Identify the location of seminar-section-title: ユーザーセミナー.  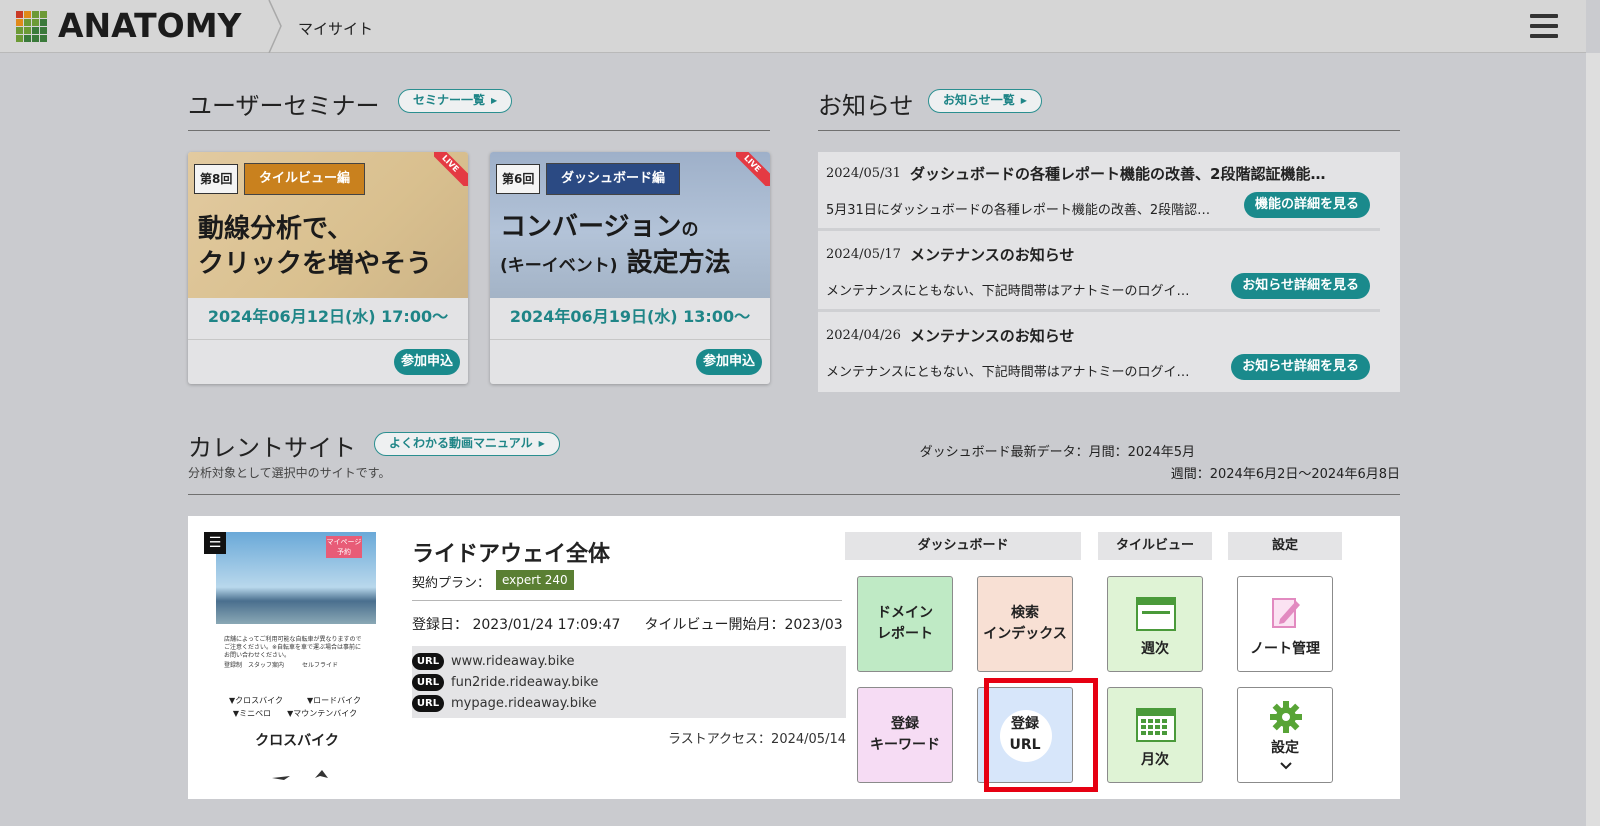
(284, 106).